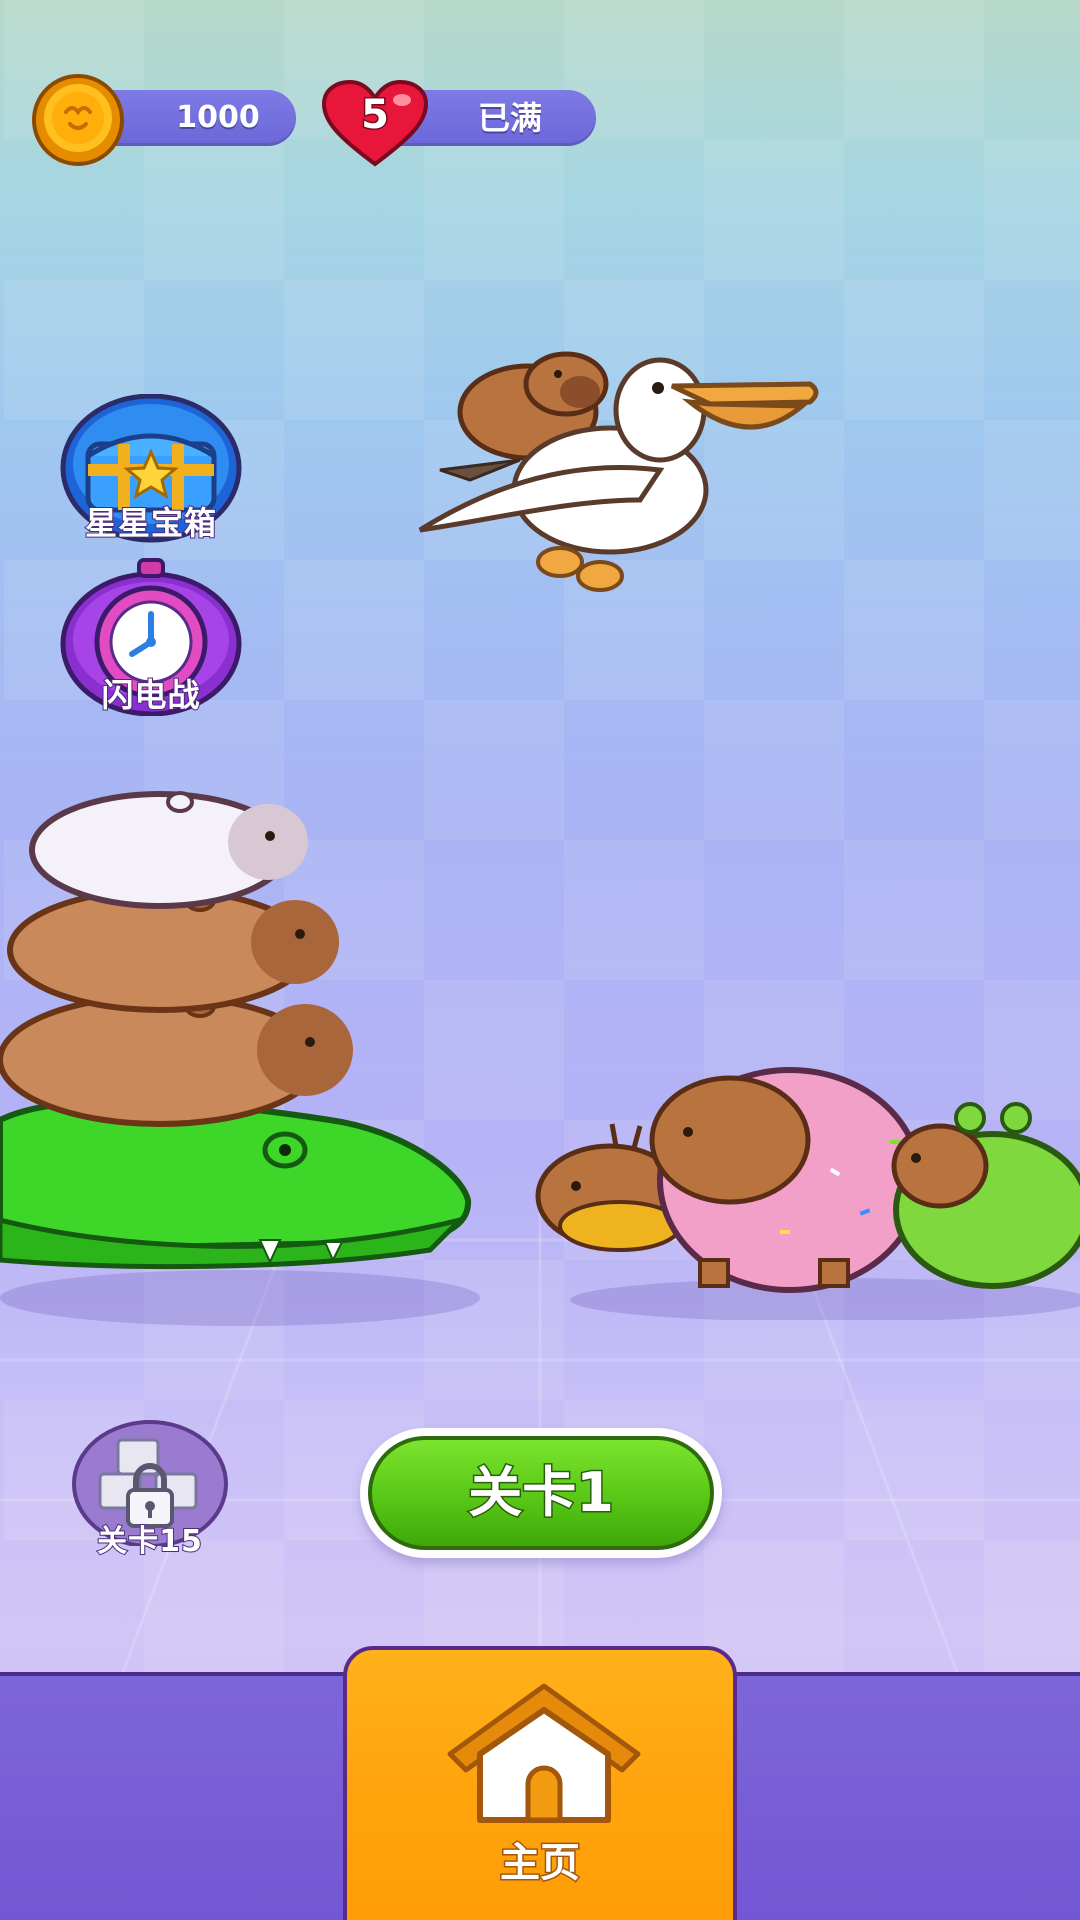  Describe the element at coordinates (150, 1491) in the screenshot. I see `locked-level-button: 关卡15` at that location.